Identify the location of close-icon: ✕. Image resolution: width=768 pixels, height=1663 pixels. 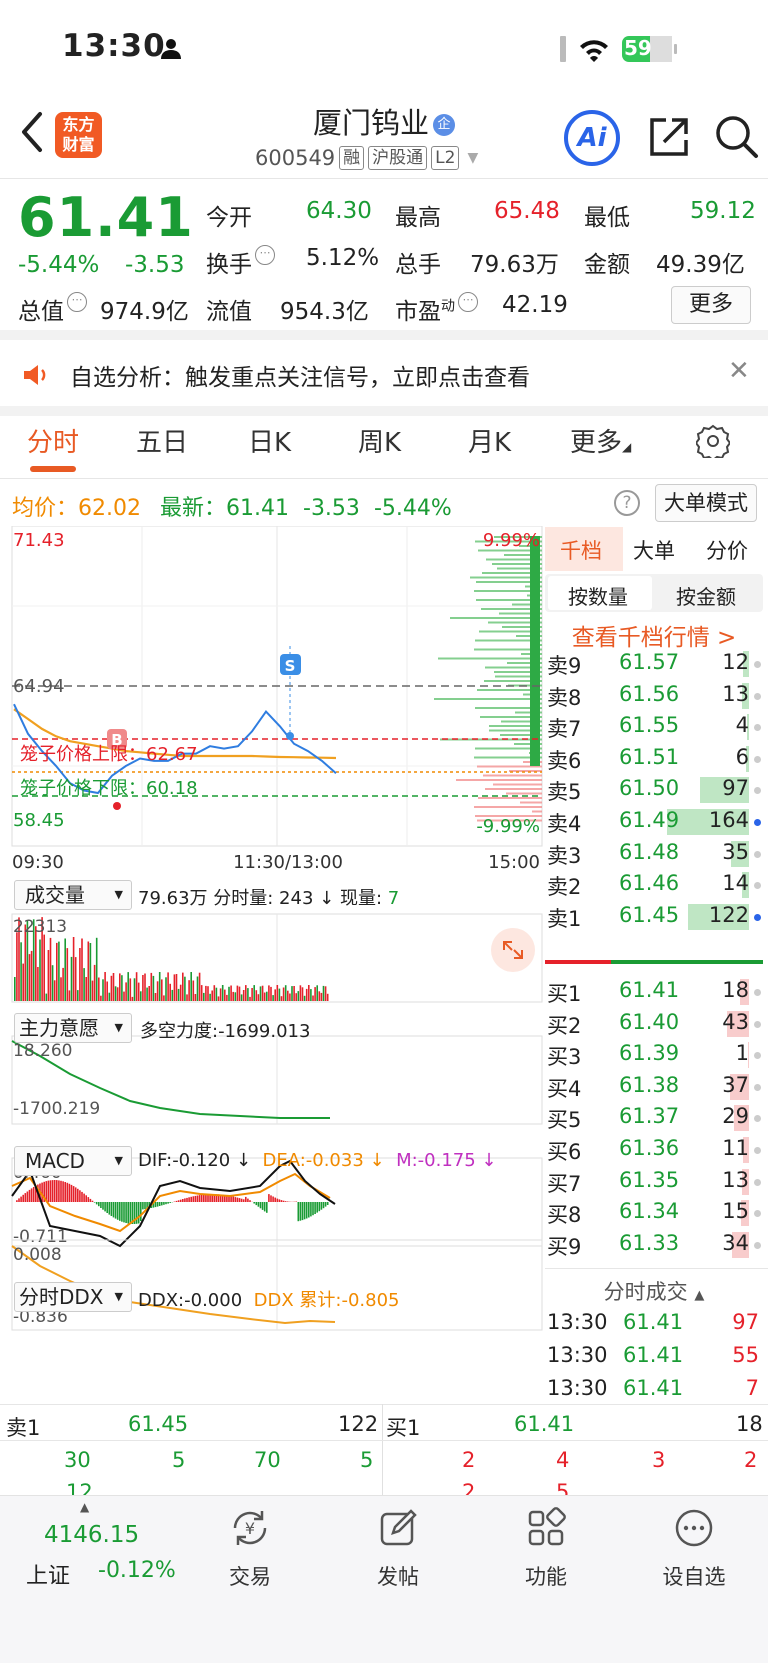
(739, 371).